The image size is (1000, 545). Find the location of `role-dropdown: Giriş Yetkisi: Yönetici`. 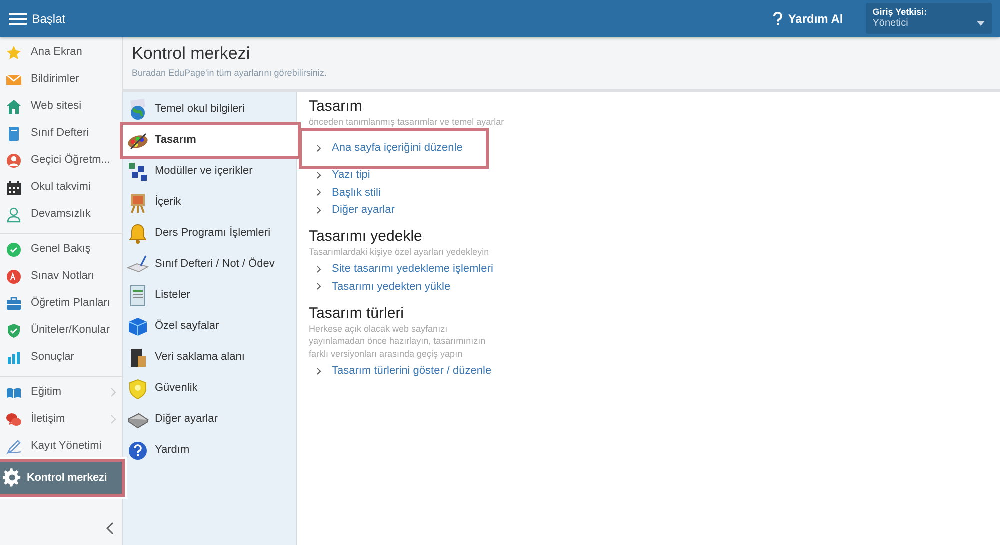

role-dropdown: Giriş Yetkisi: Yönetici is located at coordinates (929, 18).